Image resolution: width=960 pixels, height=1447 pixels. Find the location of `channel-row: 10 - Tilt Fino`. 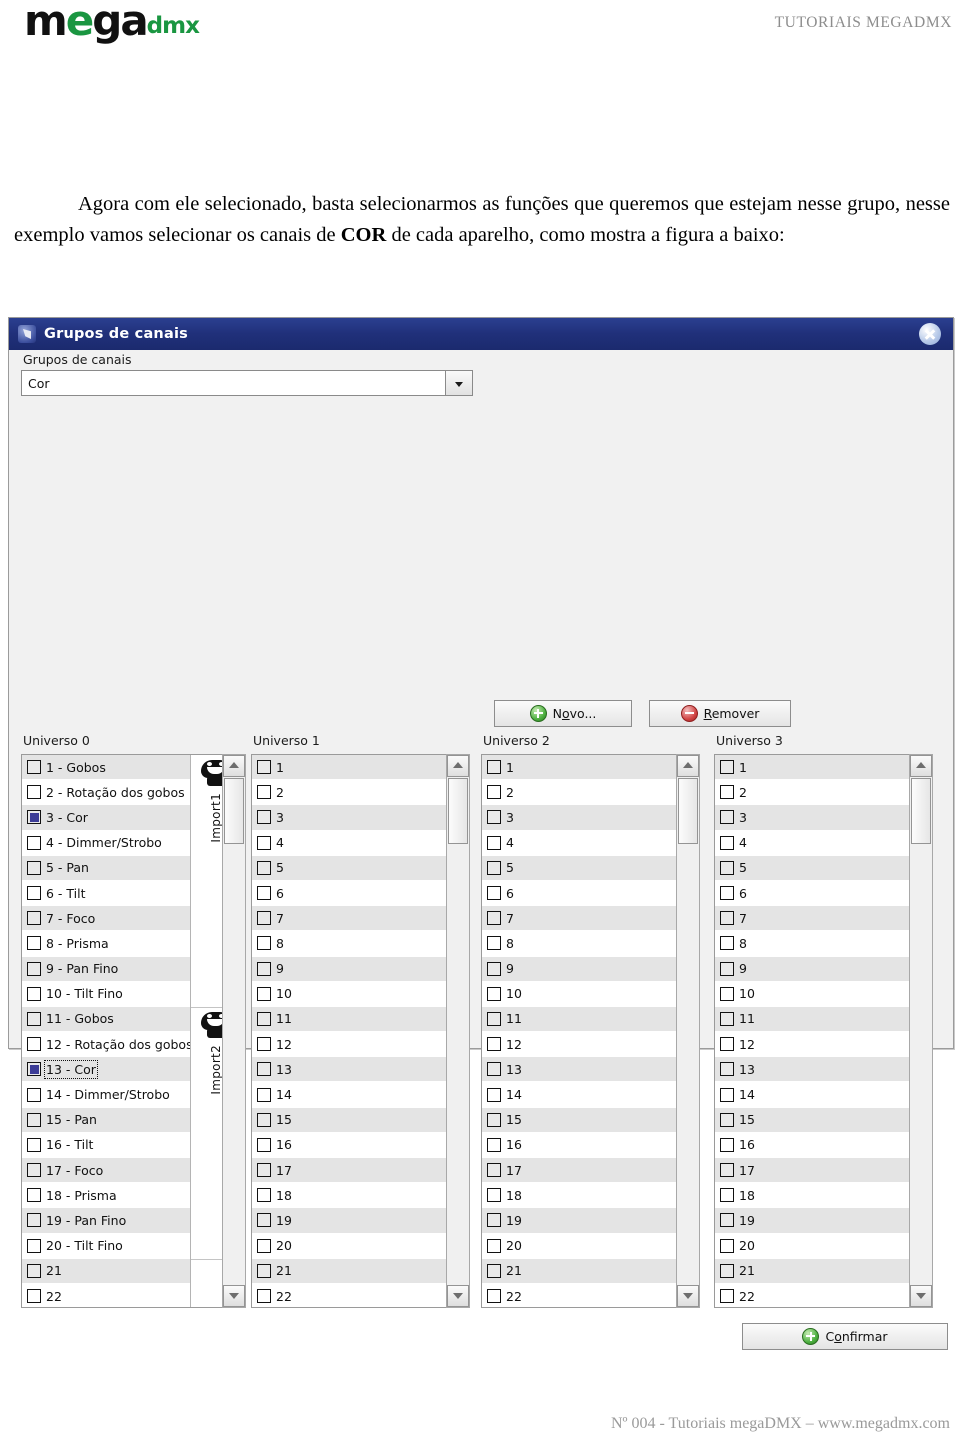

channel-row: 10 - Tilt Fino is located at coordinates (106, 994).